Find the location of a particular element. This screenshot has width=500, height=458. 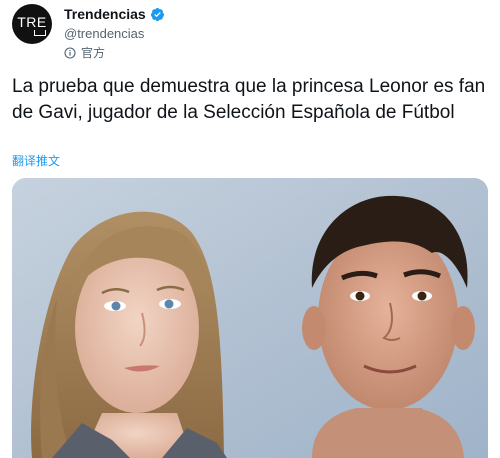

avatar: TRE is located at coordinates (32, 24).